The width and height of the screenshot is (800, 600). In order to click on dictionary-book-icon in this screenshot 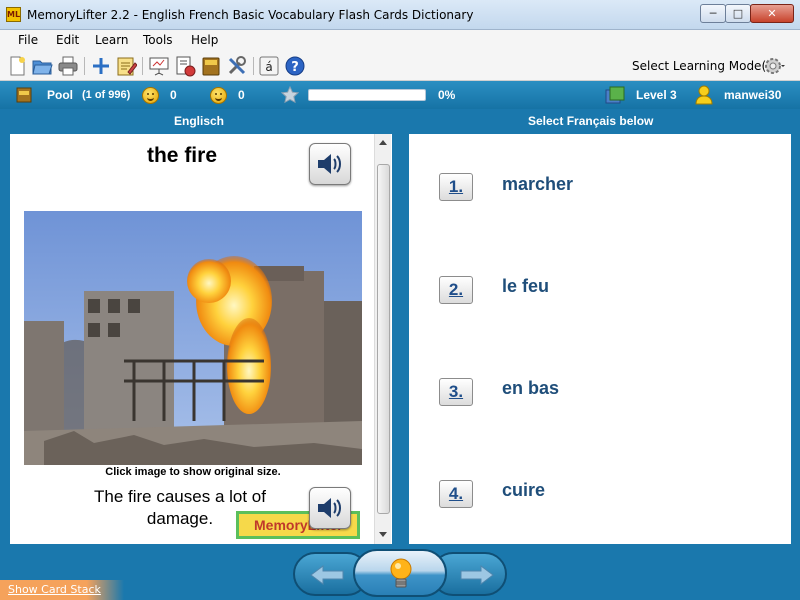, I will do `click(211, 66)`.